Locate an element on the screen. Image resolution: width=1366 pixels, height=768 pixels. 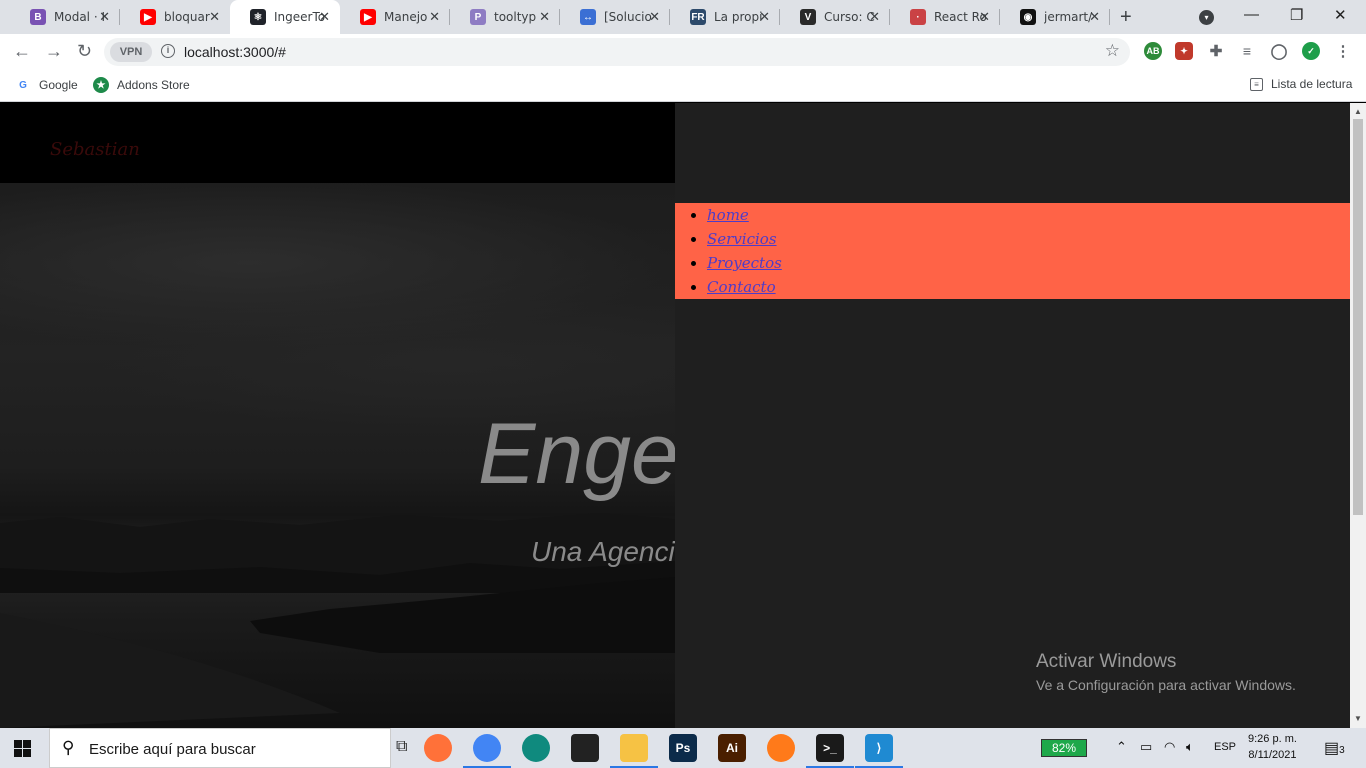
extension-icon: ✦ is located at coordinates (1184, 51).